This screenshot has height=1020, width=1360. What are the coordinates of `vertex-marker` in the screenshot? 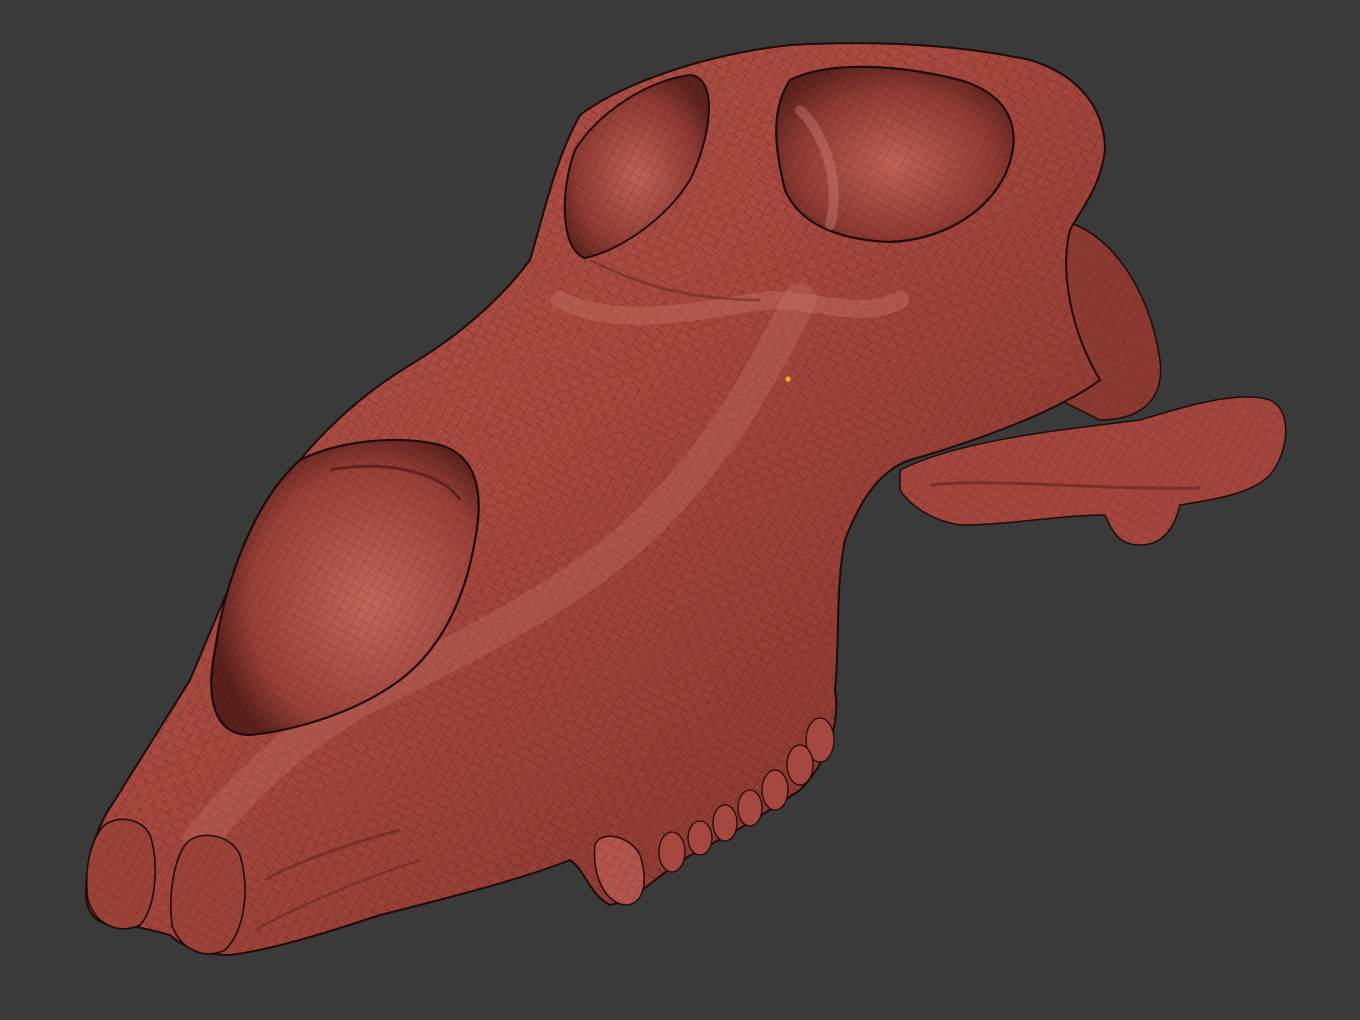 It's located at (788, 379).